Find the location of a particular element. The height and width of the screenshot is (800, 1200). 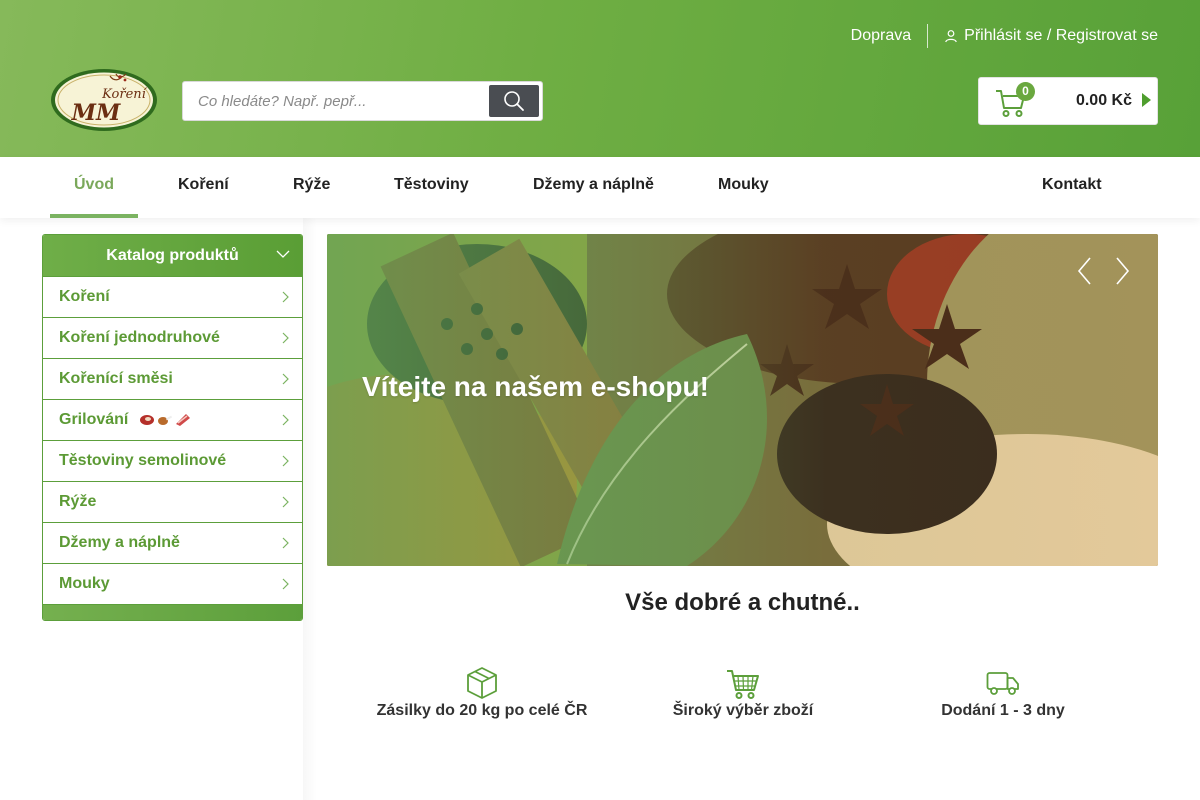

top-links: Doprava Přihlásit se / Registrovat se is located at coordinates (1004, 36).